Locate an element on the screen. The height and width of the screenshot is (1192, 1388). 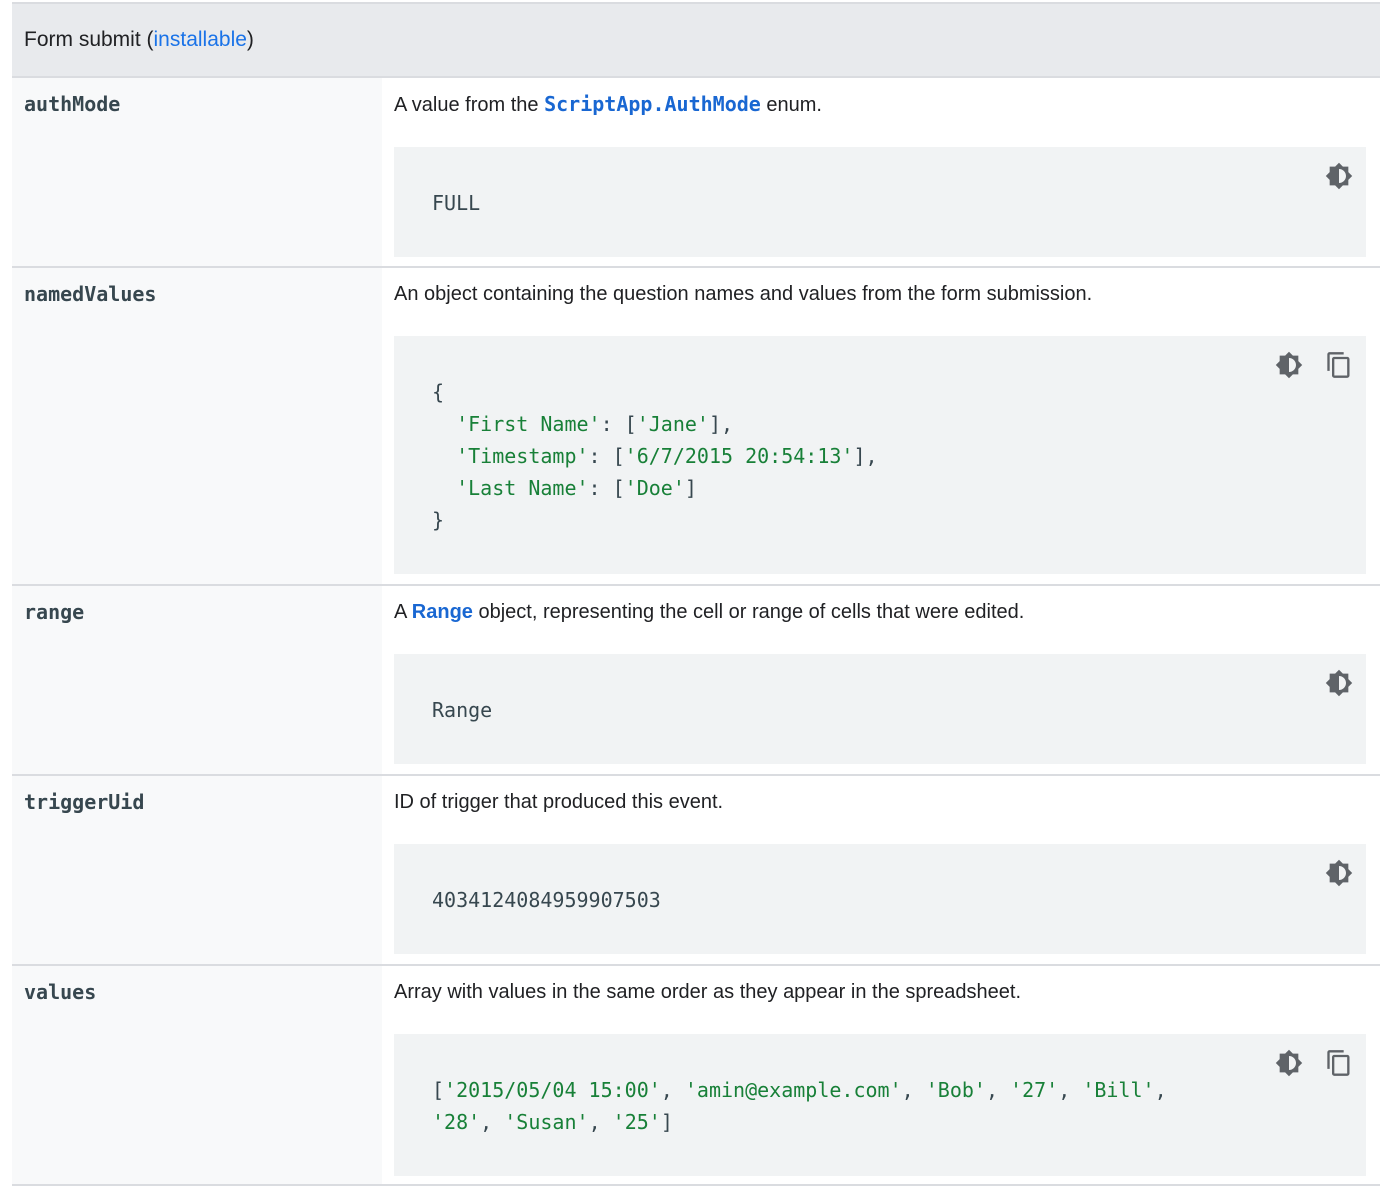
param-name: authMode is located at coordinates (197, 172).